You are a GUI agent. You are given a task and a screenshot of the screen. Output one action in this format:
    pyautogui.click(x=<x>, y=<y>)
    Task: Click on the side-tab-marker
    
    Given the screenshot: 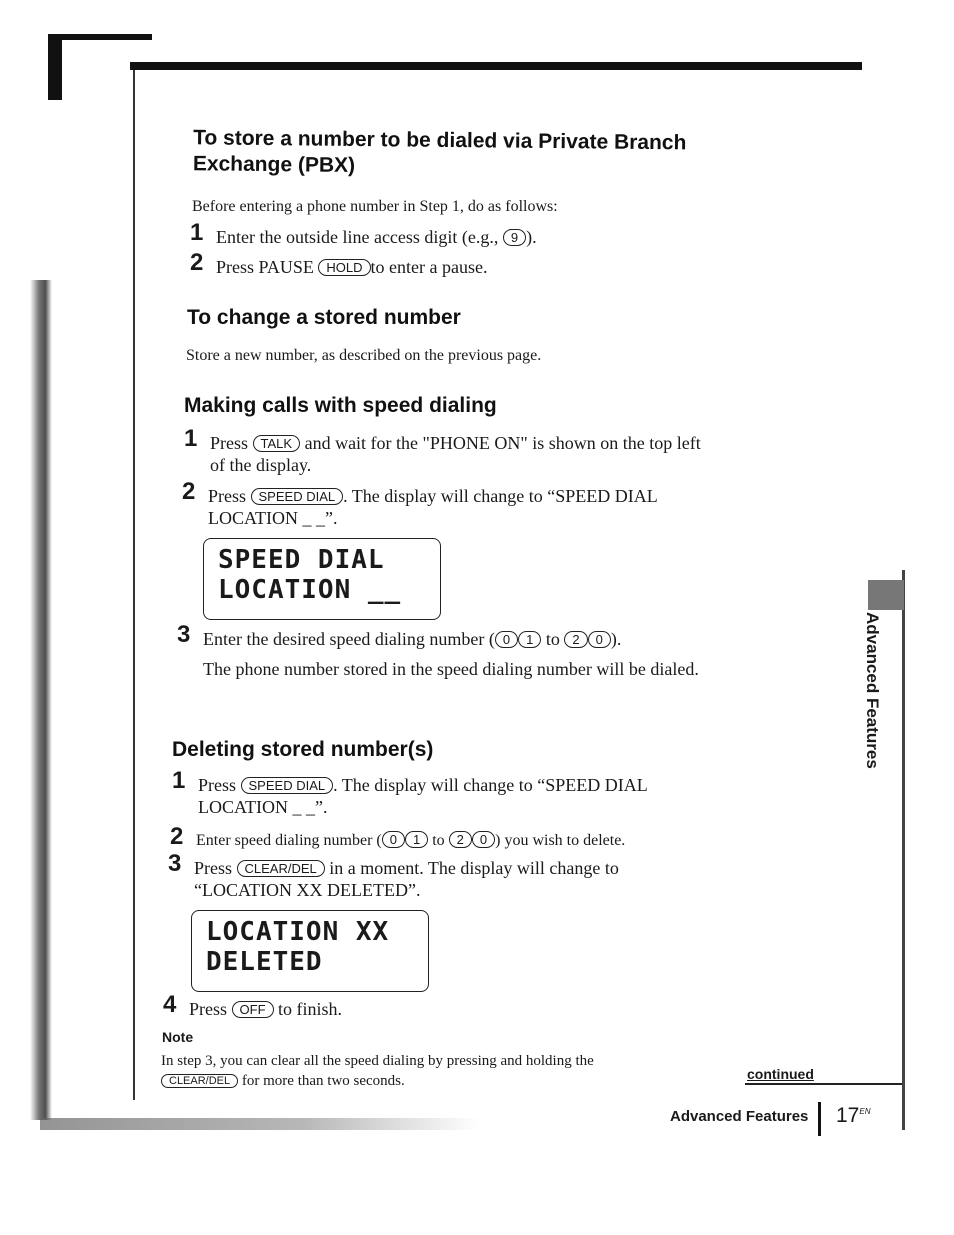 What is the action you would take?
    pyautogui.click(x=886, y=595)
    